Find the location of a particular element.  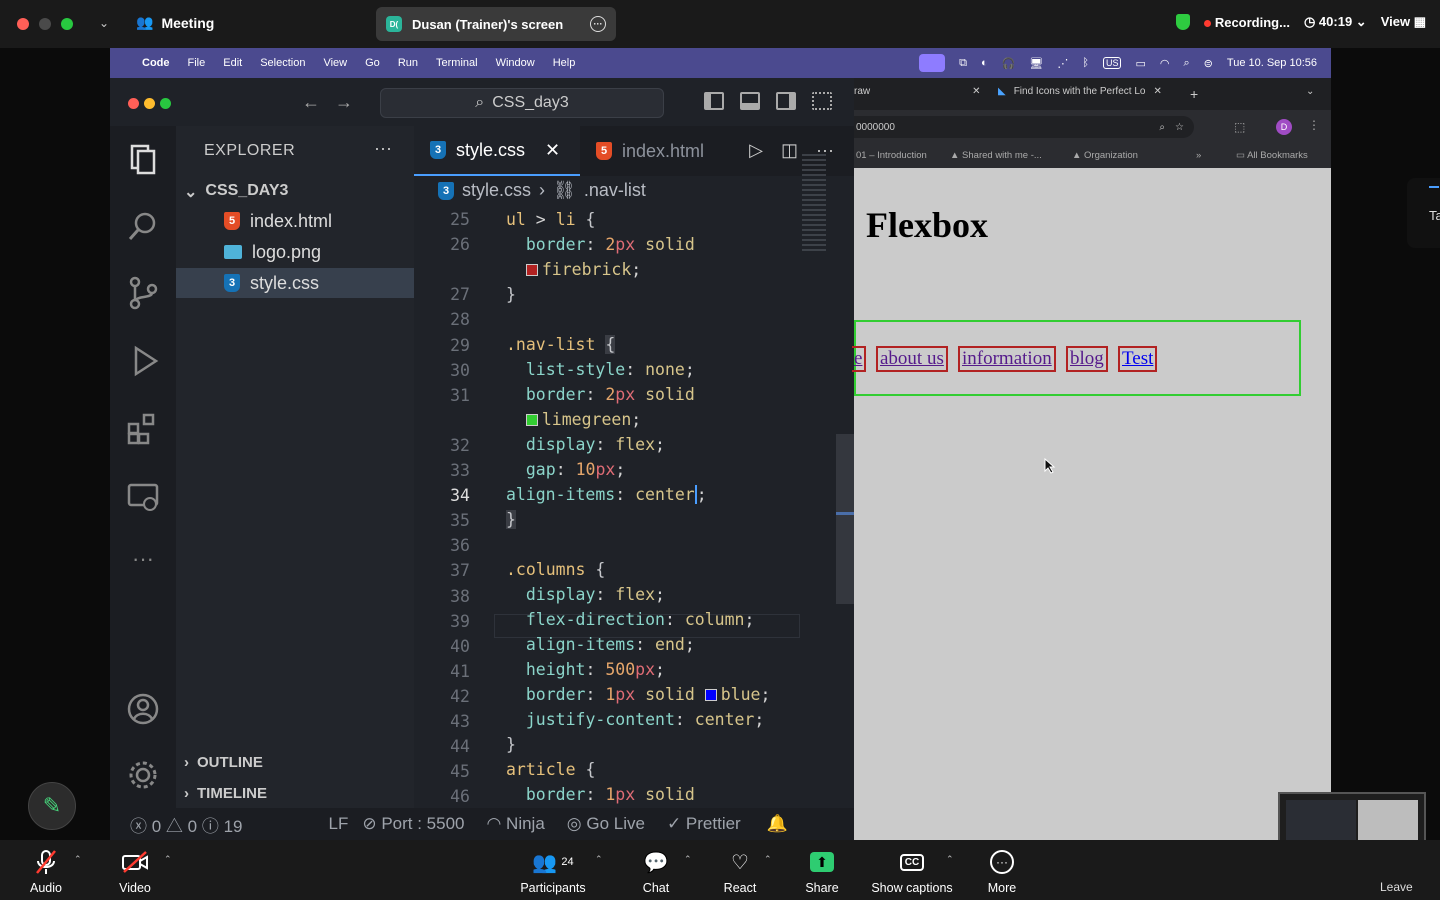

back-arrow-icon: ← is located at coordinates (311, 102).